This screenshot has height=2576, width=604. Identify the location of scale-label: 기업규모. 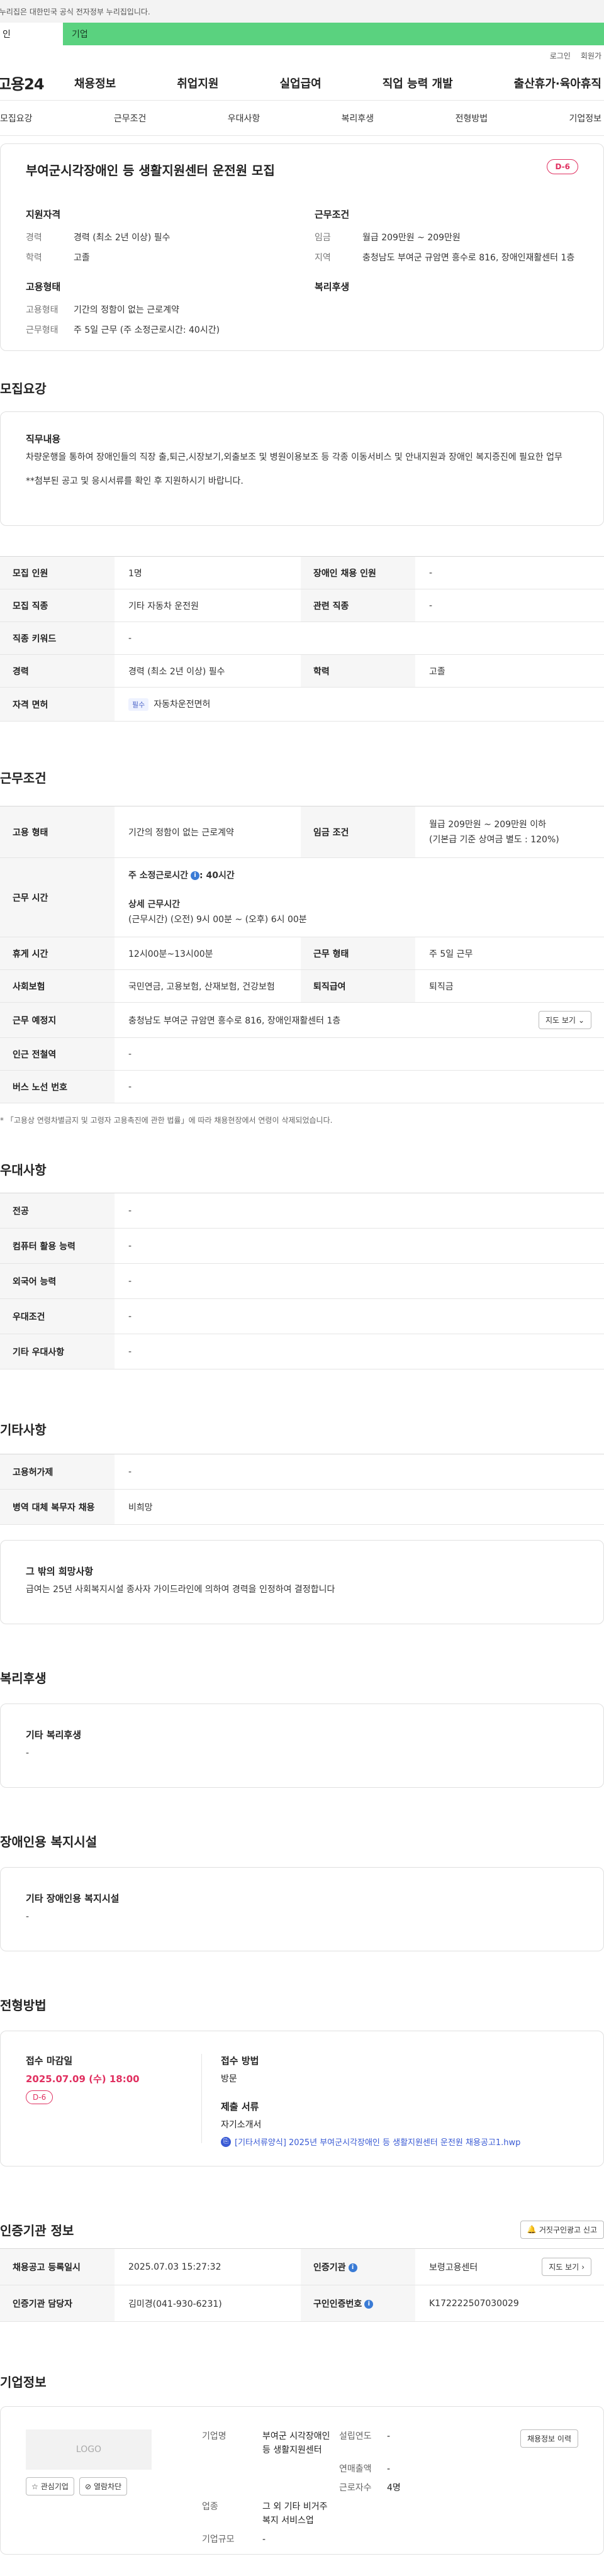
(218, 2539).